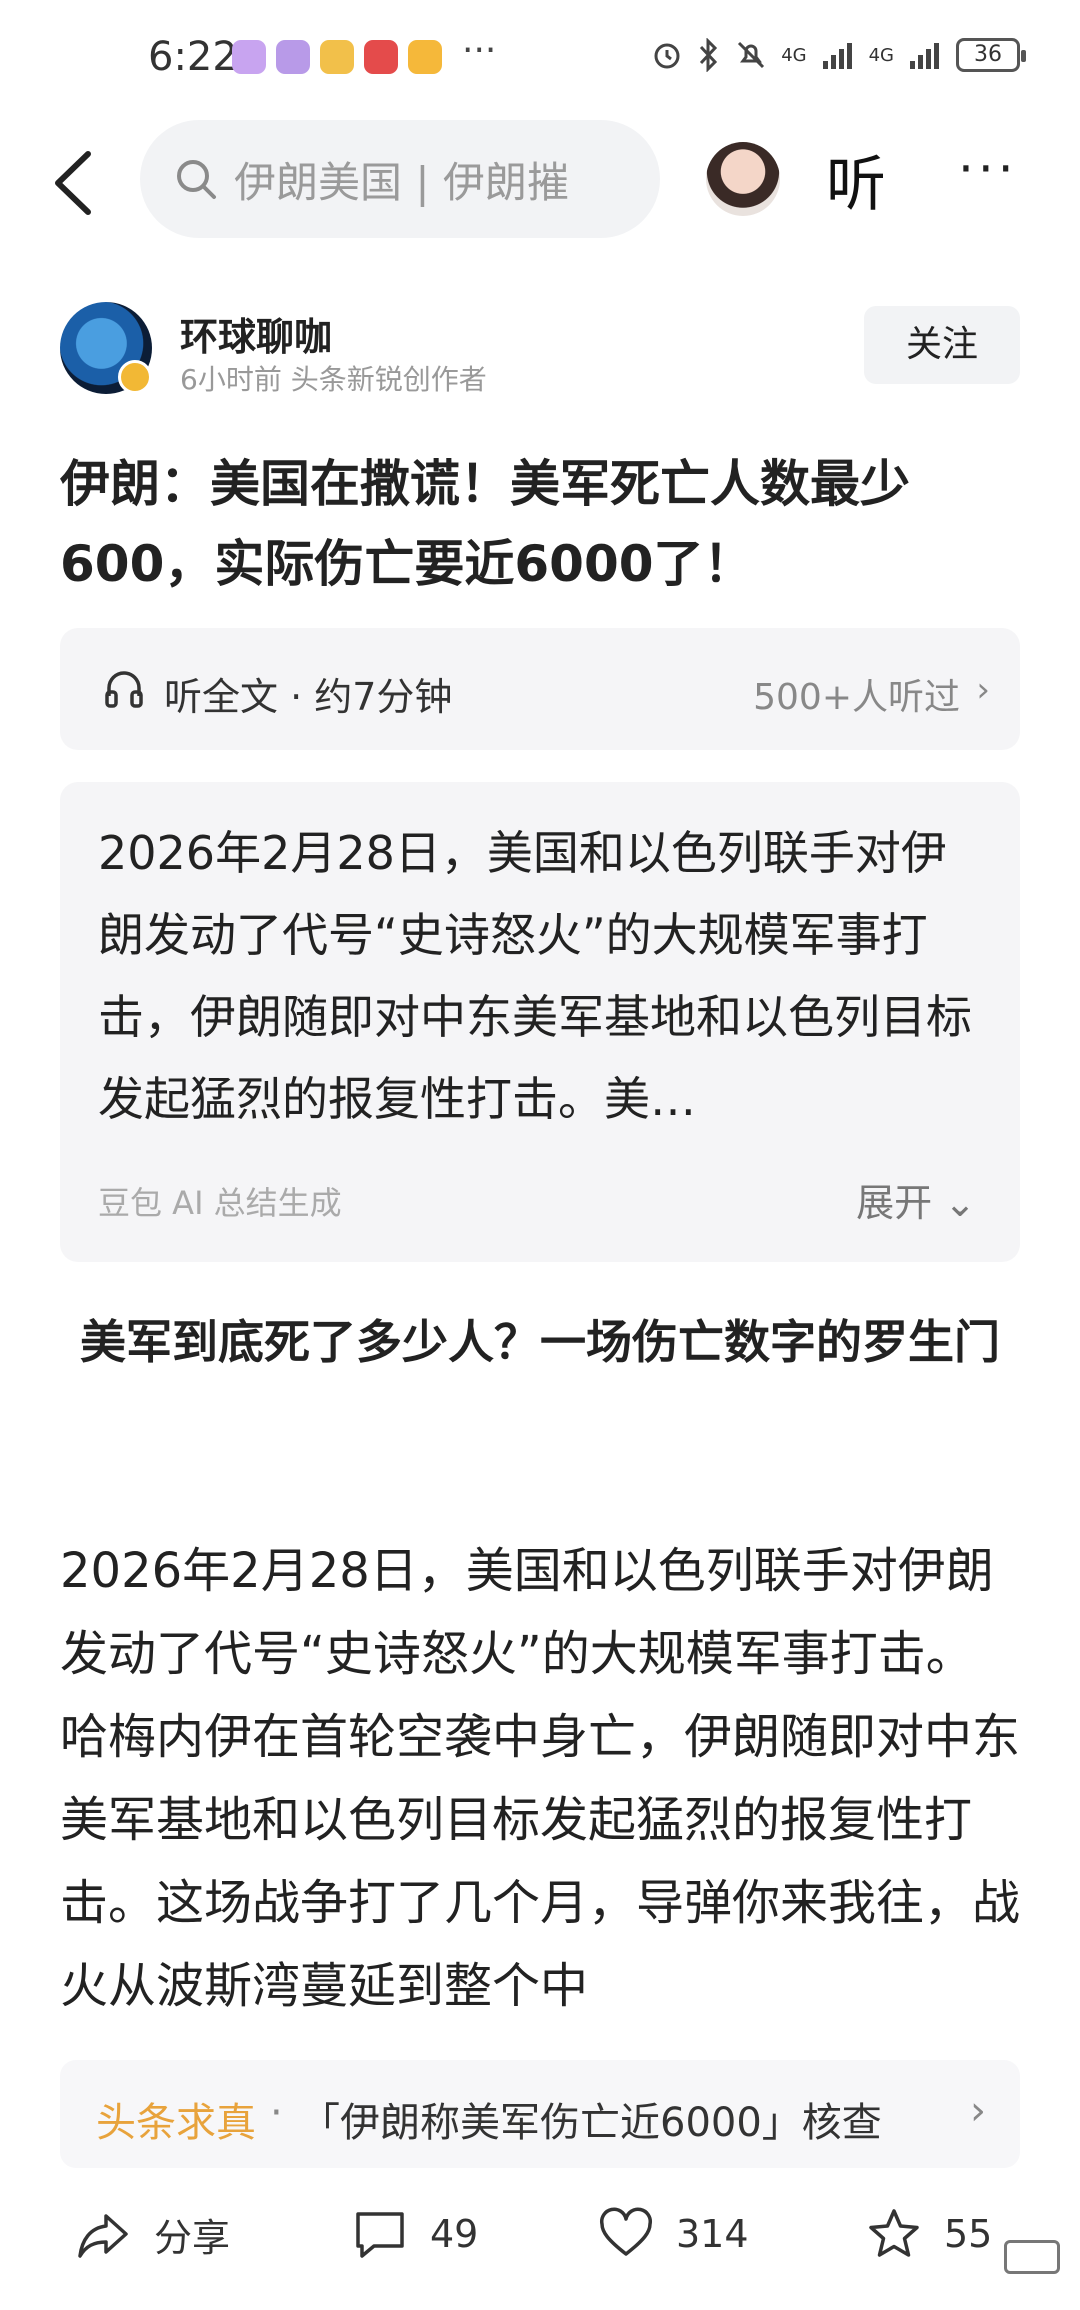  I want to click on more-options-icon: ···, so click(988, 169).